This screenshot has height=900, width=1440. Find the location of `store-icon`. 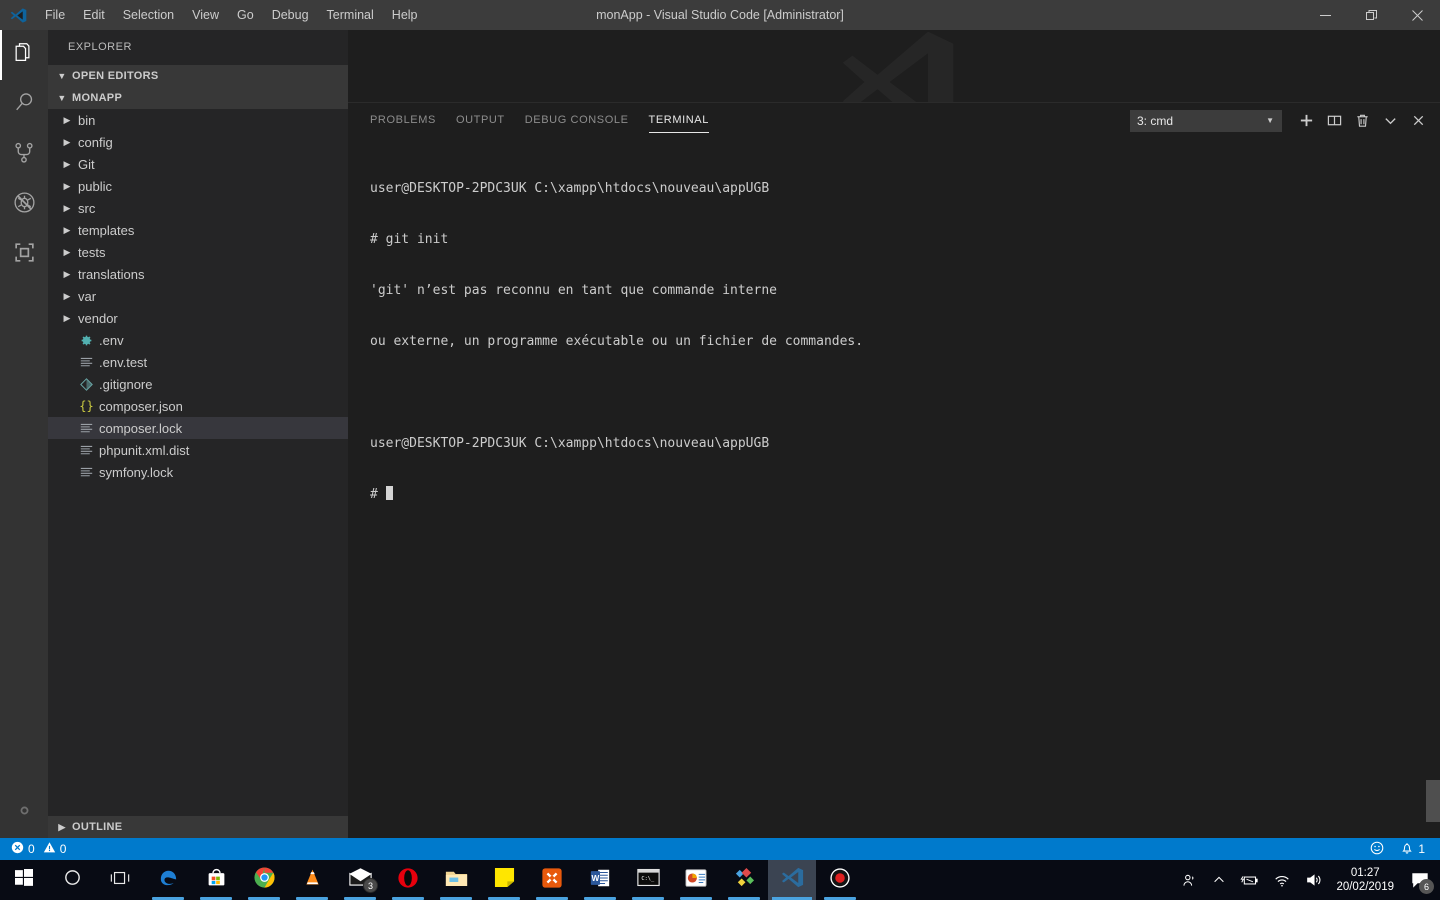

store-icon is located at coordinates (216, 880).